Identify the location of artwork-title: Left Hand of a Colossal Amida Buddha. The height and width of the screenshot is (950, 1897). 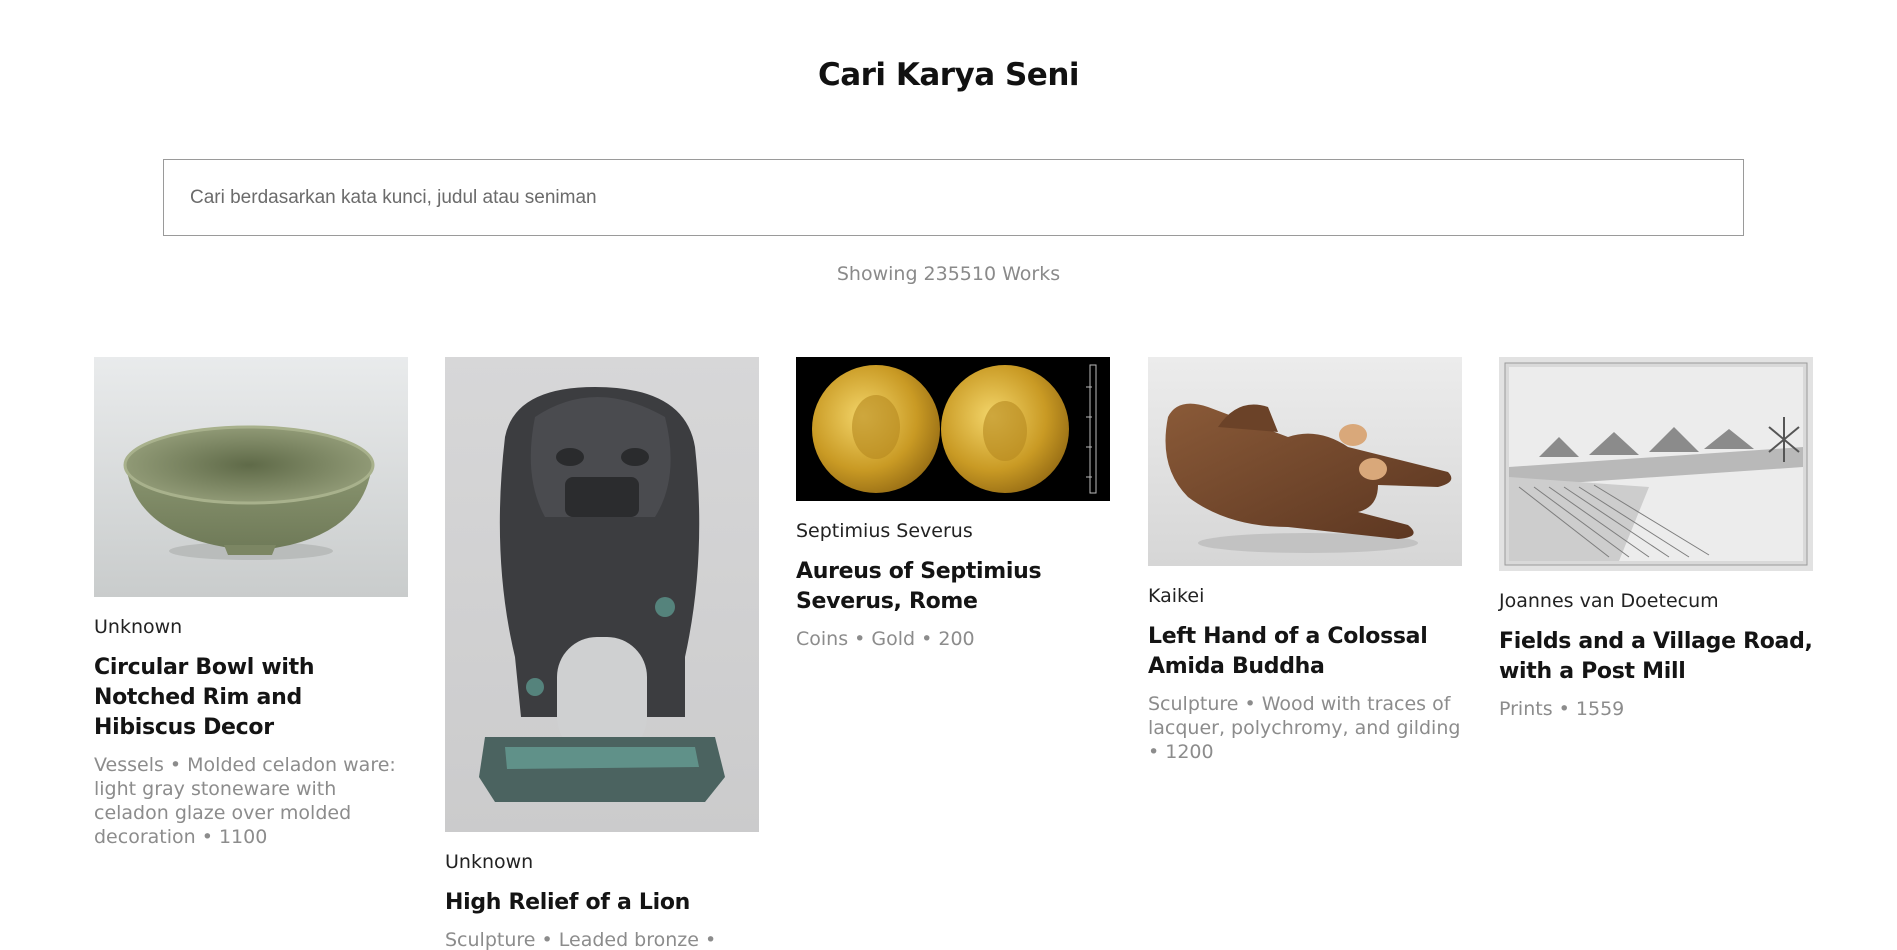
(1305, 652).